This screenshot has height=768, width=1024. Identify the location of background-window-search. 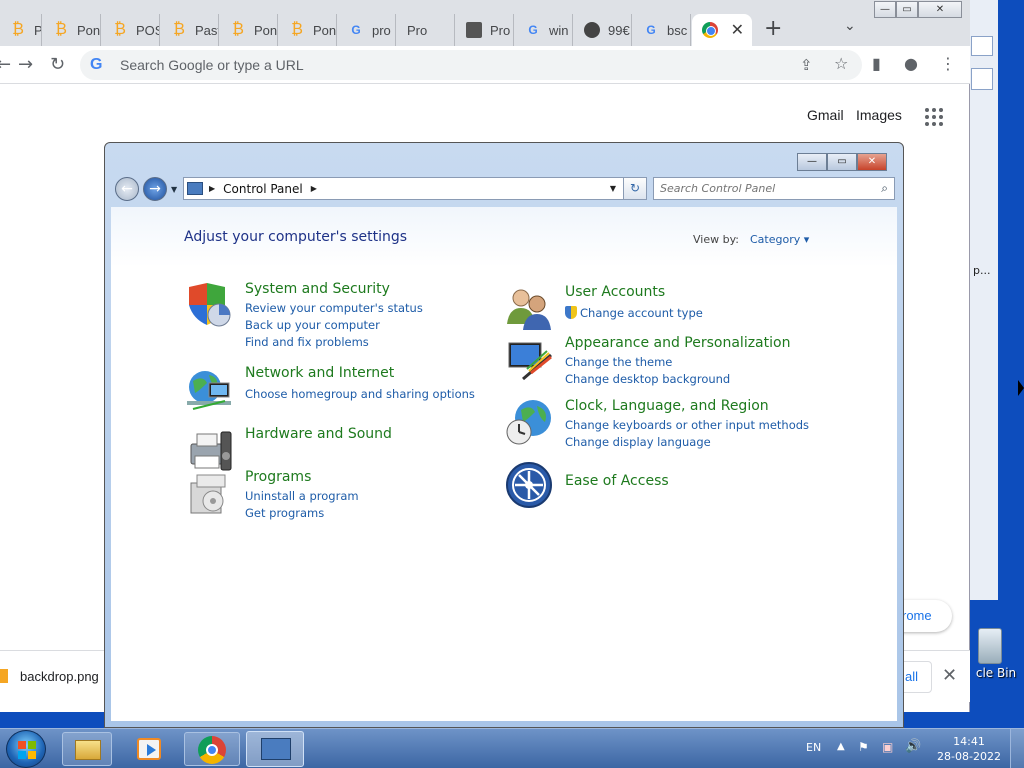
(982, 46).